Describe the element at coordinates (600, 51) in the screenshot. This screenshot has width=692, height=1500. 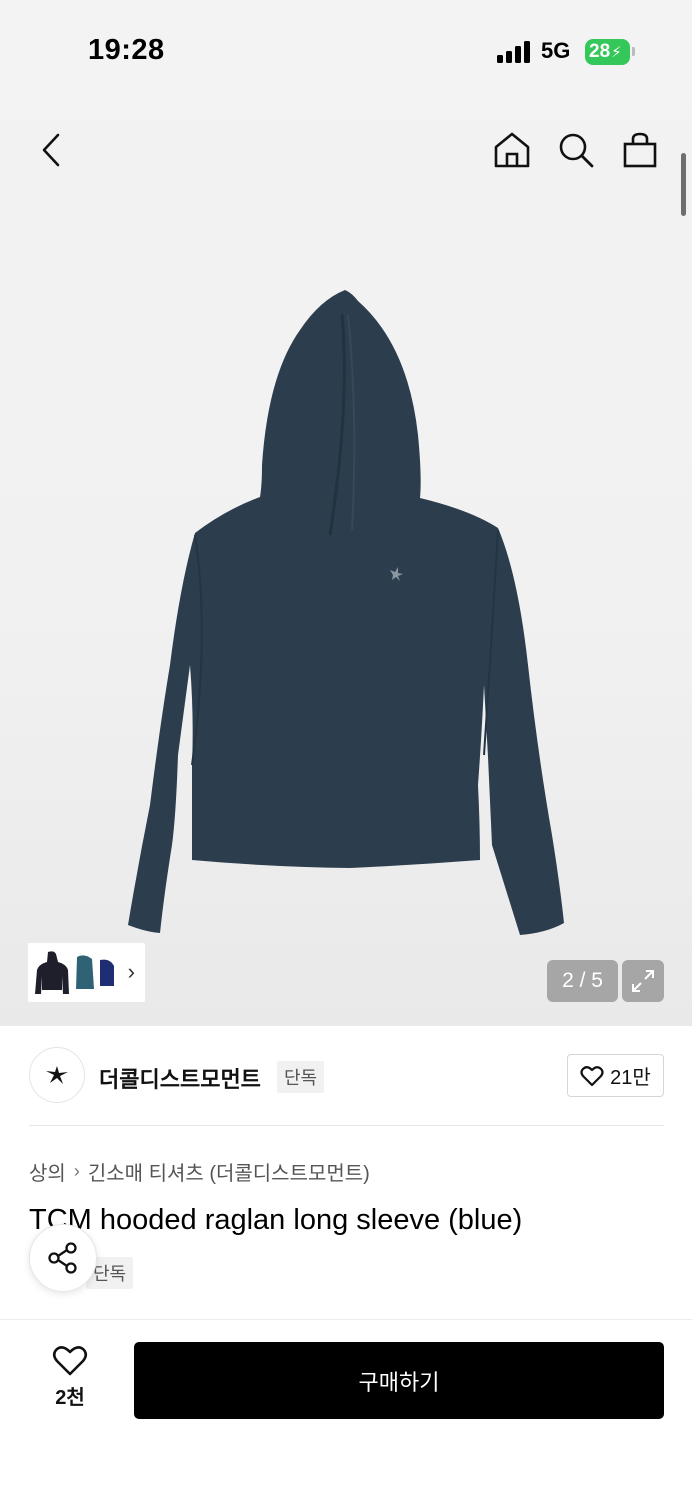
I see `battery-level: 28` at that location.